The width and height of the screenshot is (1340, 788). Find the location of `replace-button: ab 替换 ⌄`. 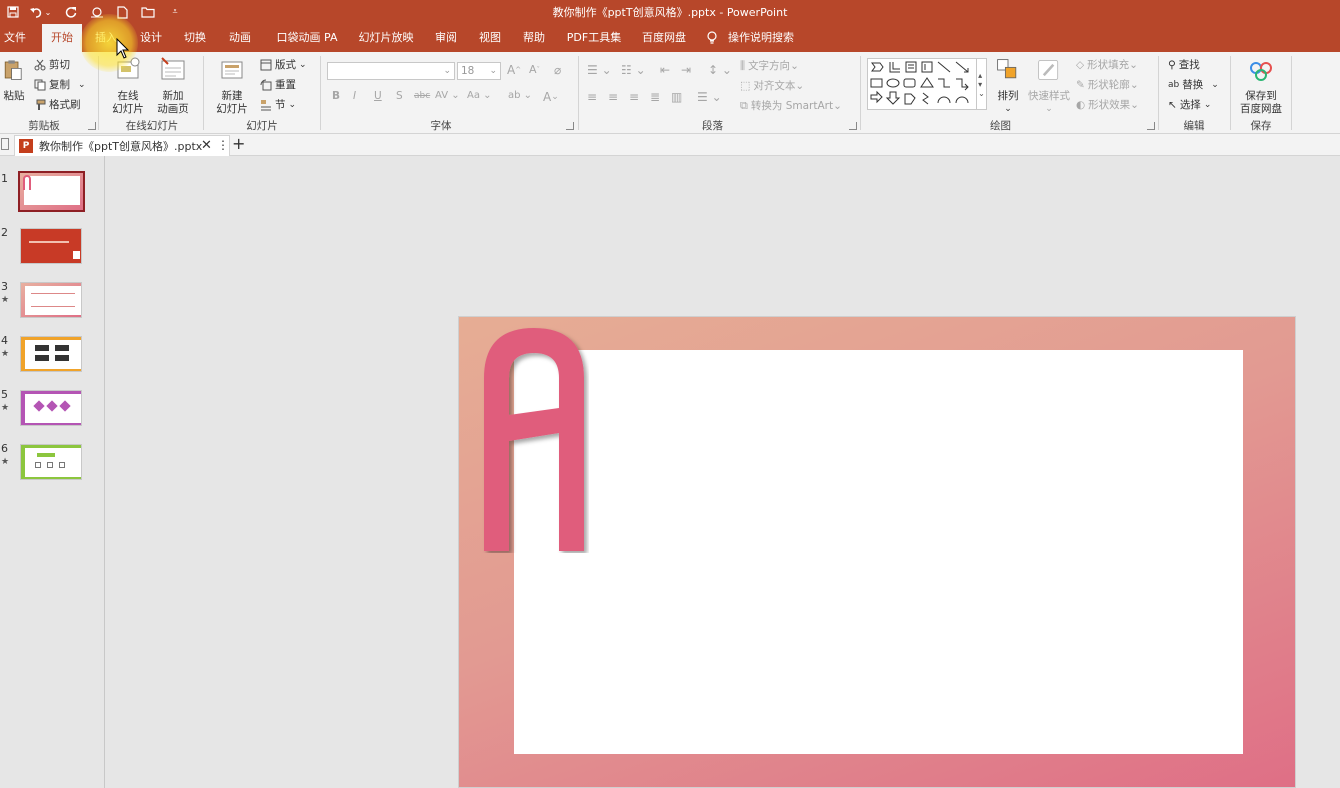

replace-button: ab 替换 ⌄ is located at coordinates (1193, 84).